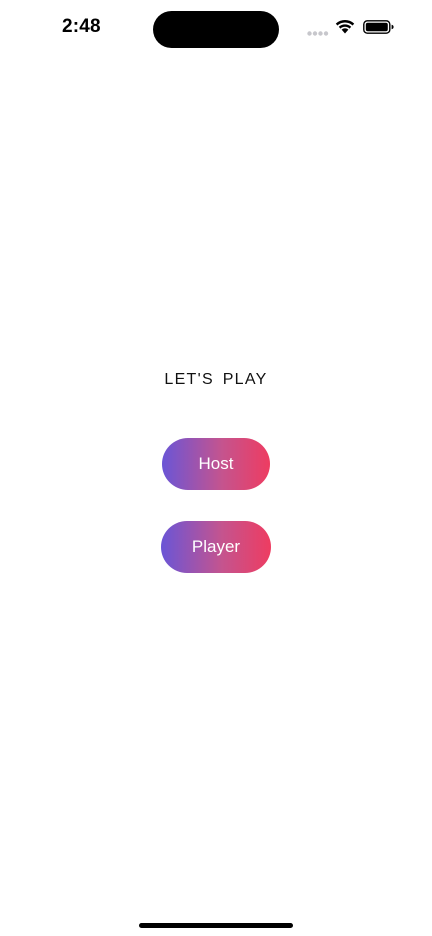  I want to click on battery-icon, so click(378, 27).